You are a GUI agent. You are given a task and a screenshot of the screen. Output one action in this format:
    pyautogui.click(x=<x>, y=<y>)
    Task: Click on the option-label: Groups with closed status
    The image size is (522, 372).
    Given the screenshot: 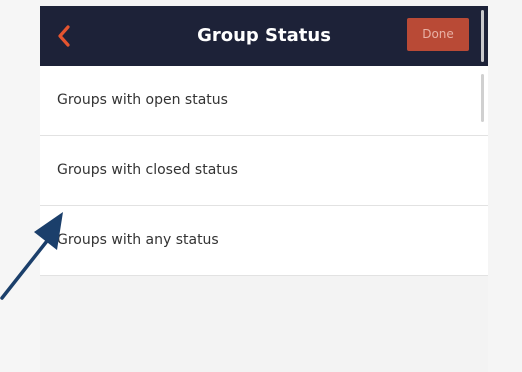 What is the action you would take?
    pyautogui.click(x=147, y=170)
    